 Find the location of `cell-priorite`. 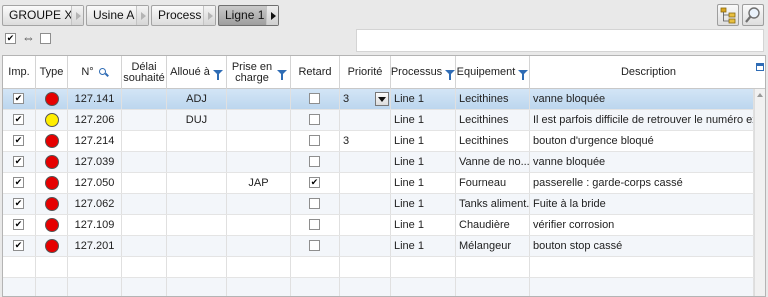

cell-priorite is located at coordinates (365, 267).